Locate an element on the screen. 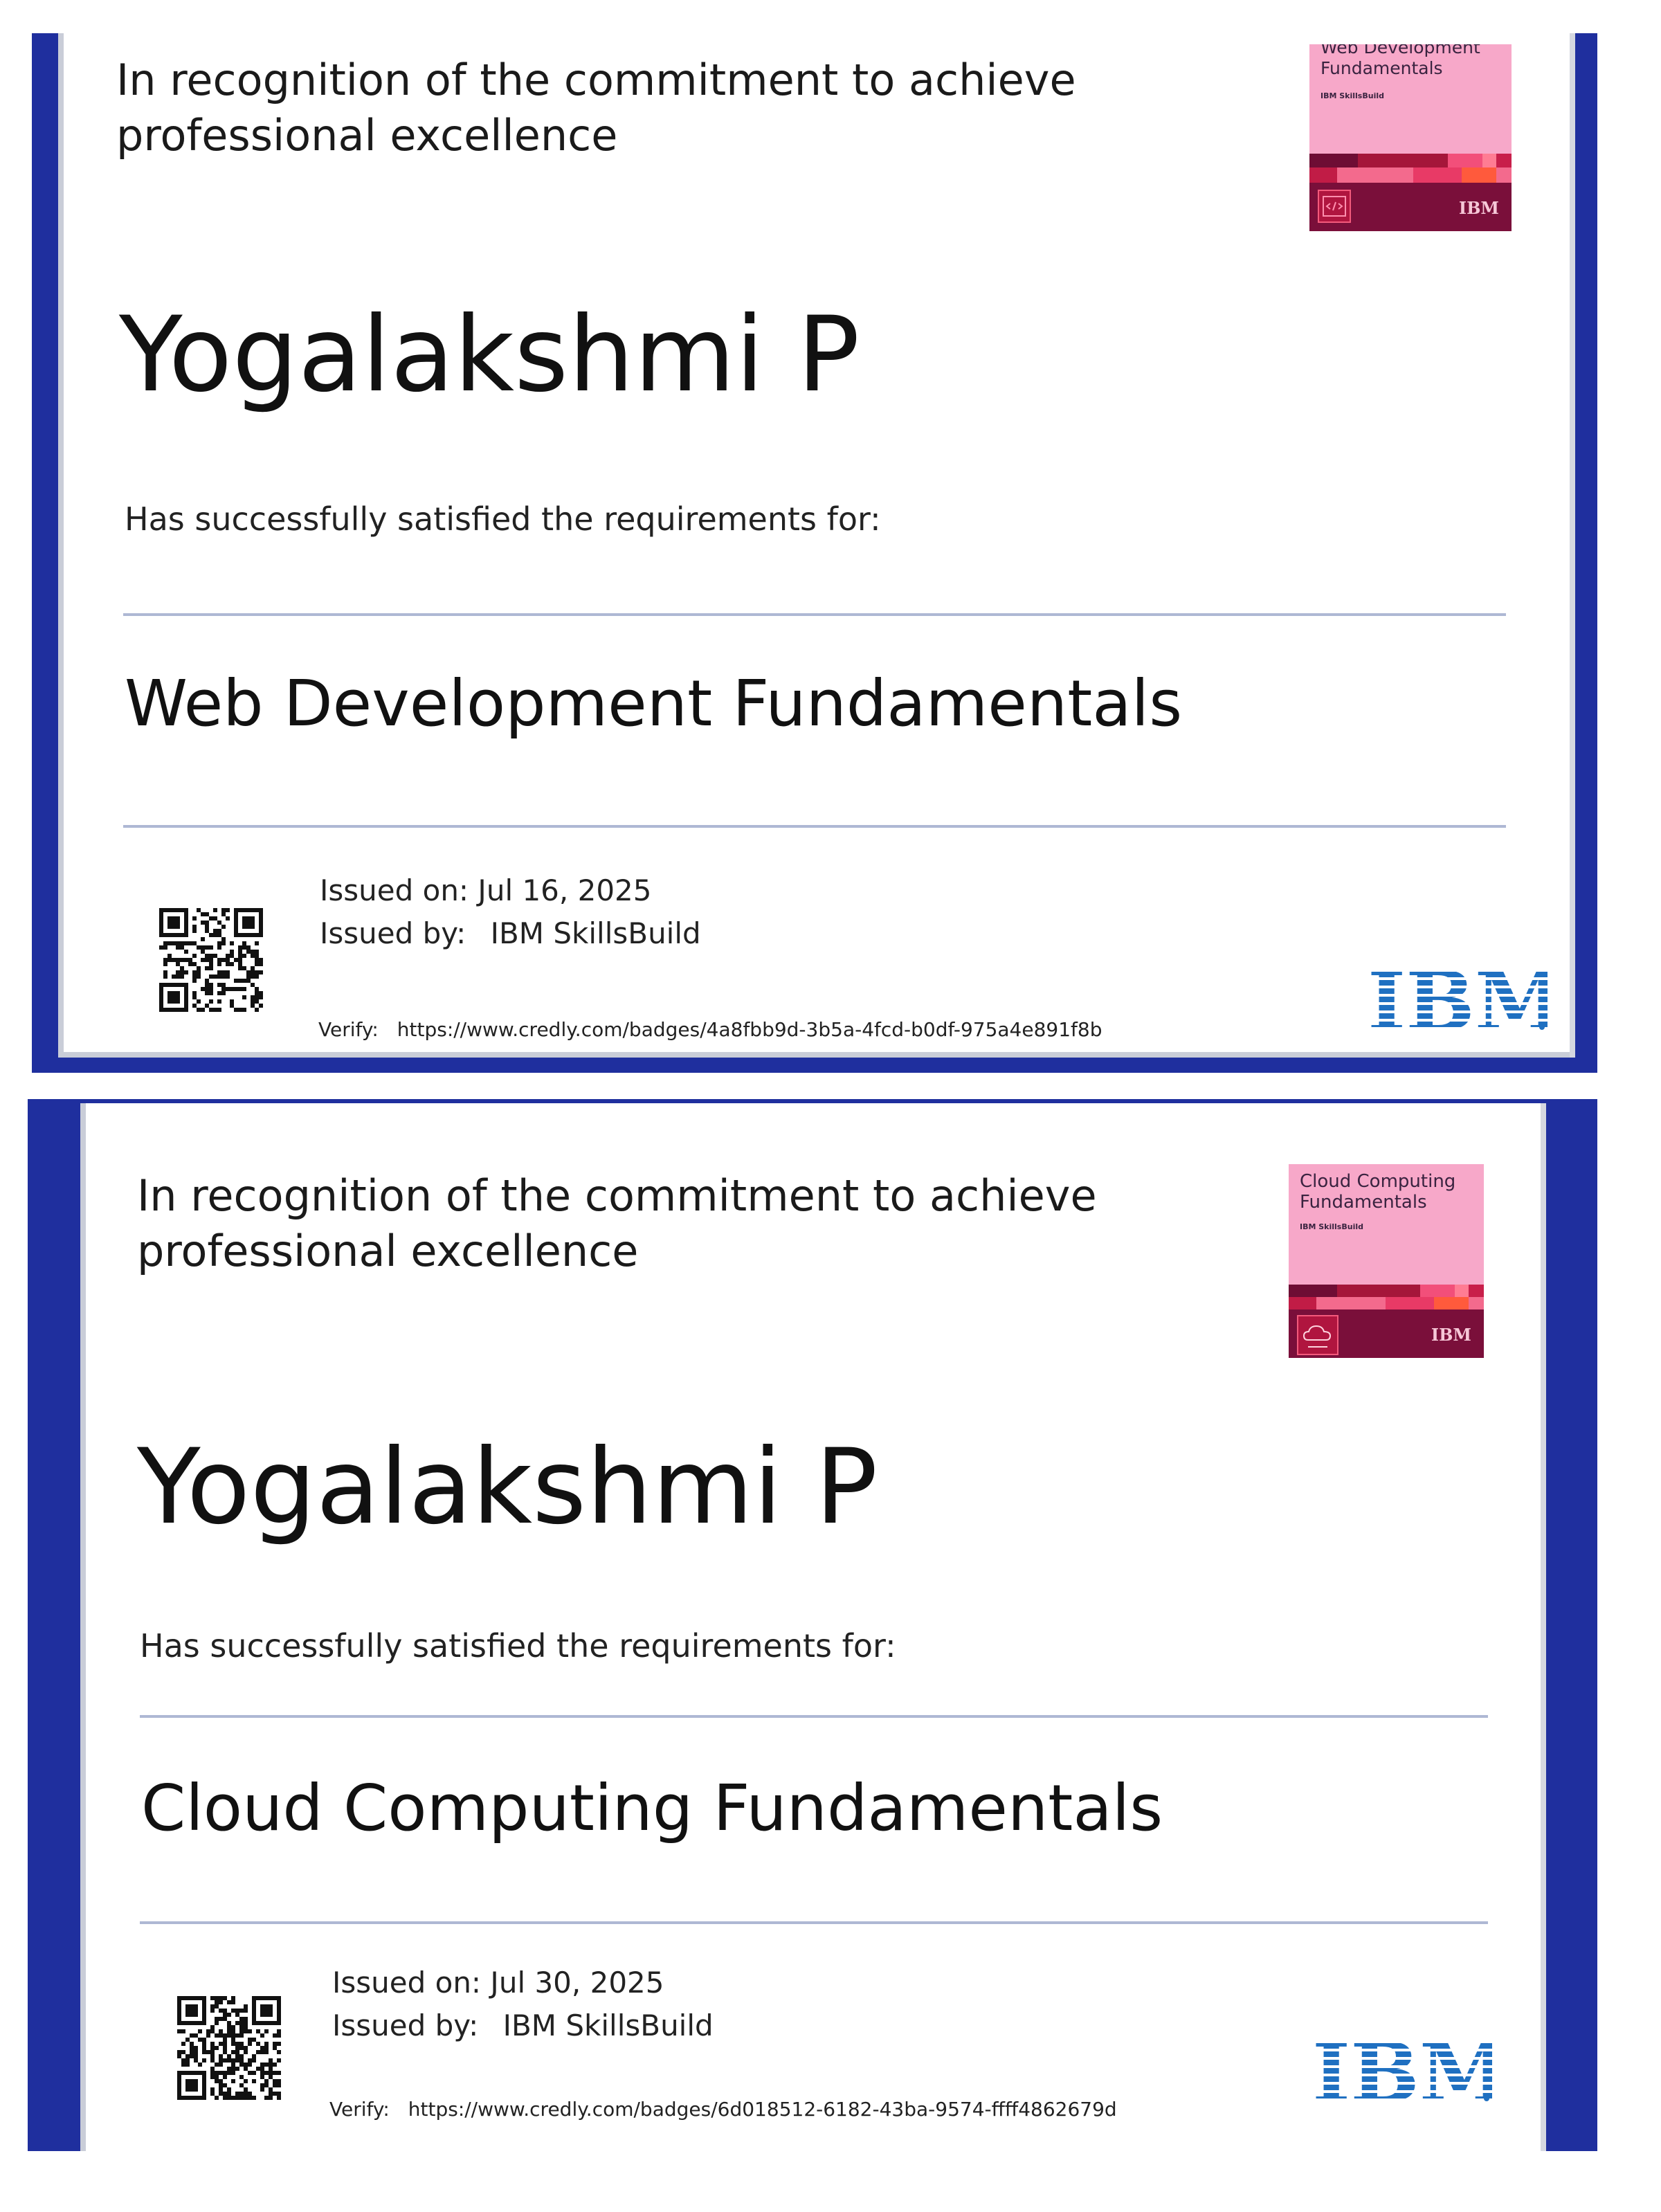 This screenshot has width=1661, height=2212. course-title: Cloud Computing Fundamentals is located at coordinates (652, 1808).